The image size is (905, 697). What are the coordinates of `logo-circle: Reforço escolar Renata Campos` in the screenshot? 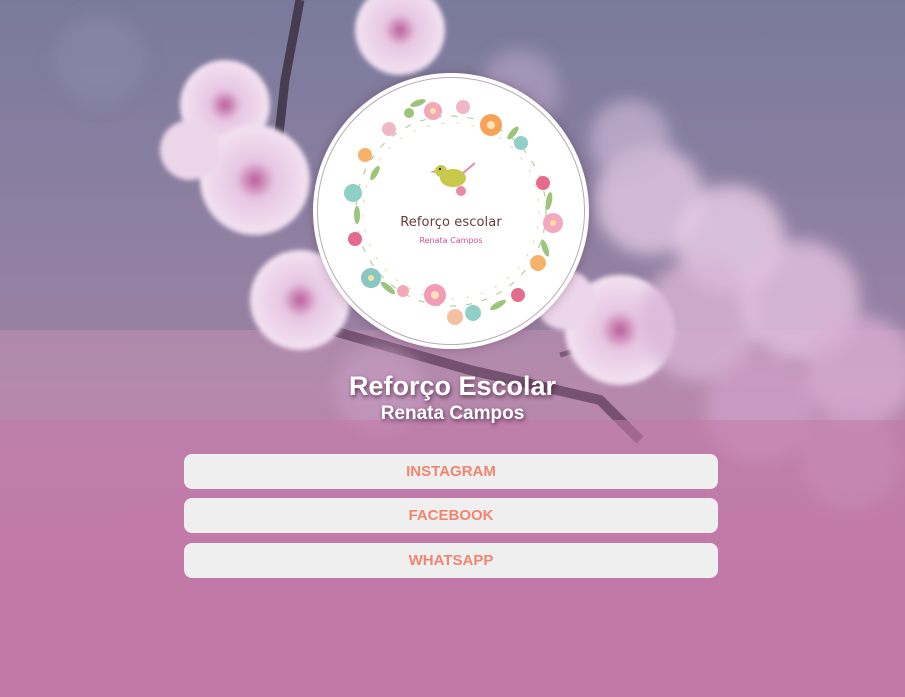 It's located at (451, 211).